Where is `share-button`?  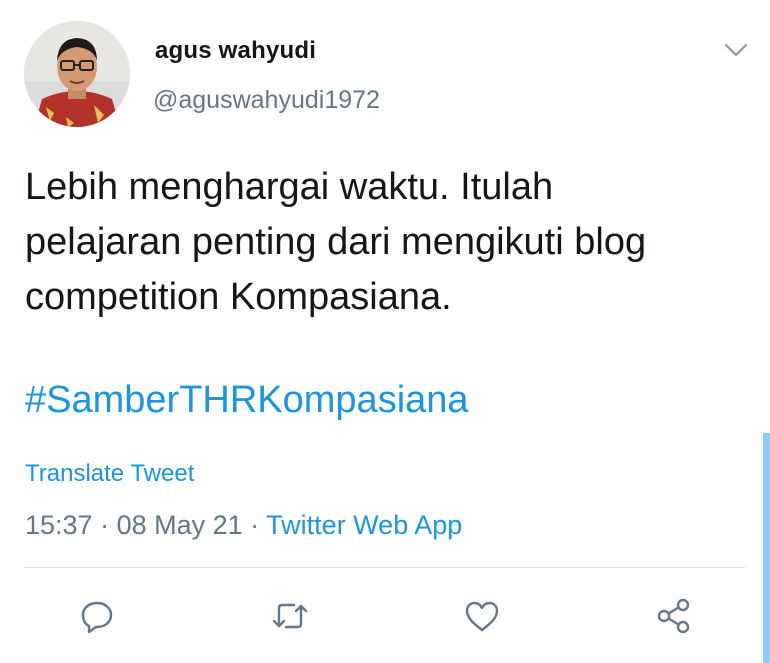 share-button is located at coordinates (674, 616).